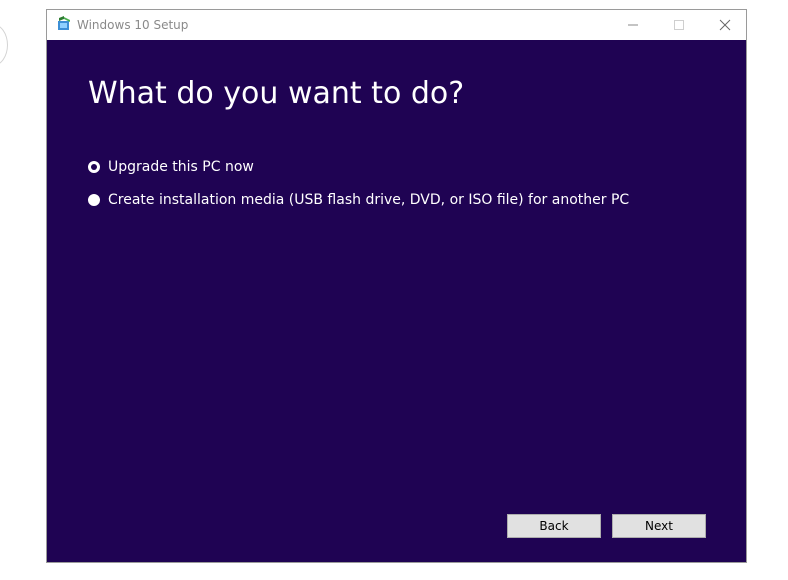 Image resolution: width=788 pixels, height=580 pixels. I want to click on radio-upgrade-pc-selected, so click(94, 167).